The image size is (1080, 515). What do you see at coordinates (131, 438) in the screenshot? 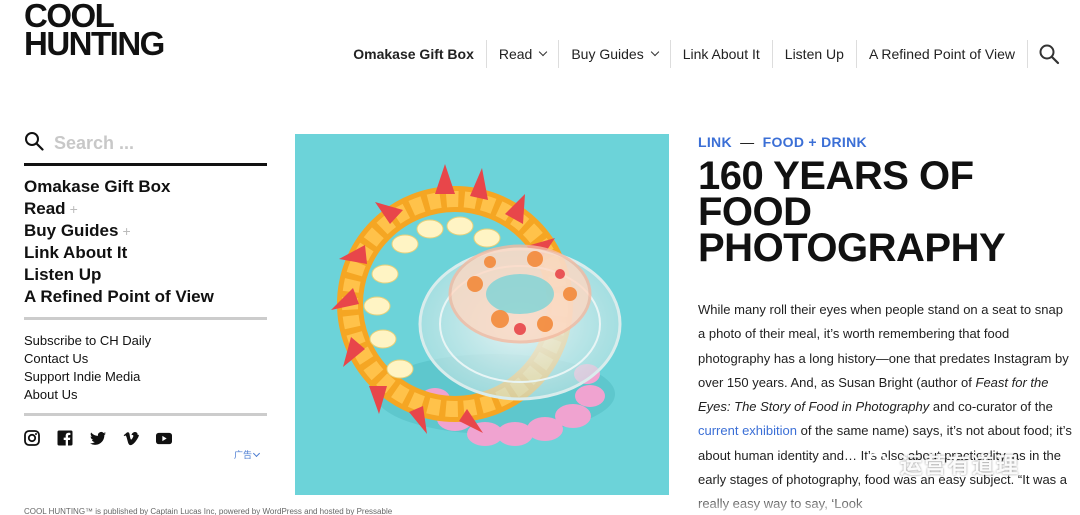
I see `vimeo-icon` at bounding box center [131, 438].